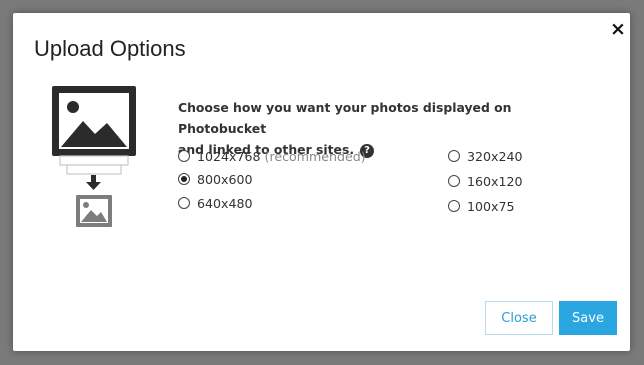 The width and height of the screenshot is (644, 365). I want to click on option-label: 800x600, so click(225, 179).